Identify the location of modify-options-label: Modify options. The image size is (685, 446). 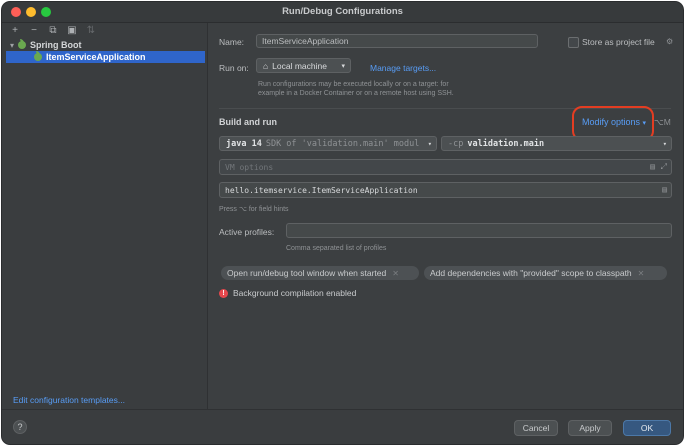
(611, 122).